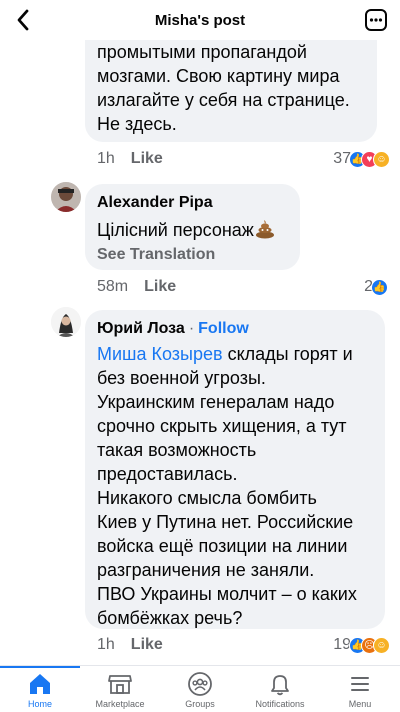 The image size is (400, 712). I want to click on tab-groups: Groups, so click(200, 689).